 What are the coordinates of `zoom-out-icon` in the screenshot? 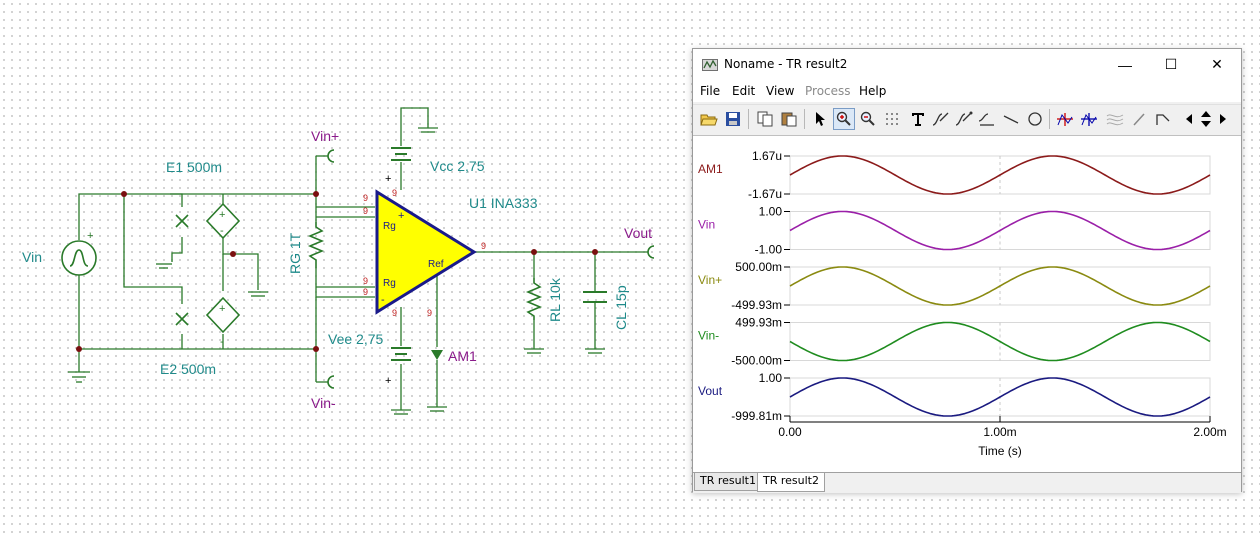 It's located at (868, 119).